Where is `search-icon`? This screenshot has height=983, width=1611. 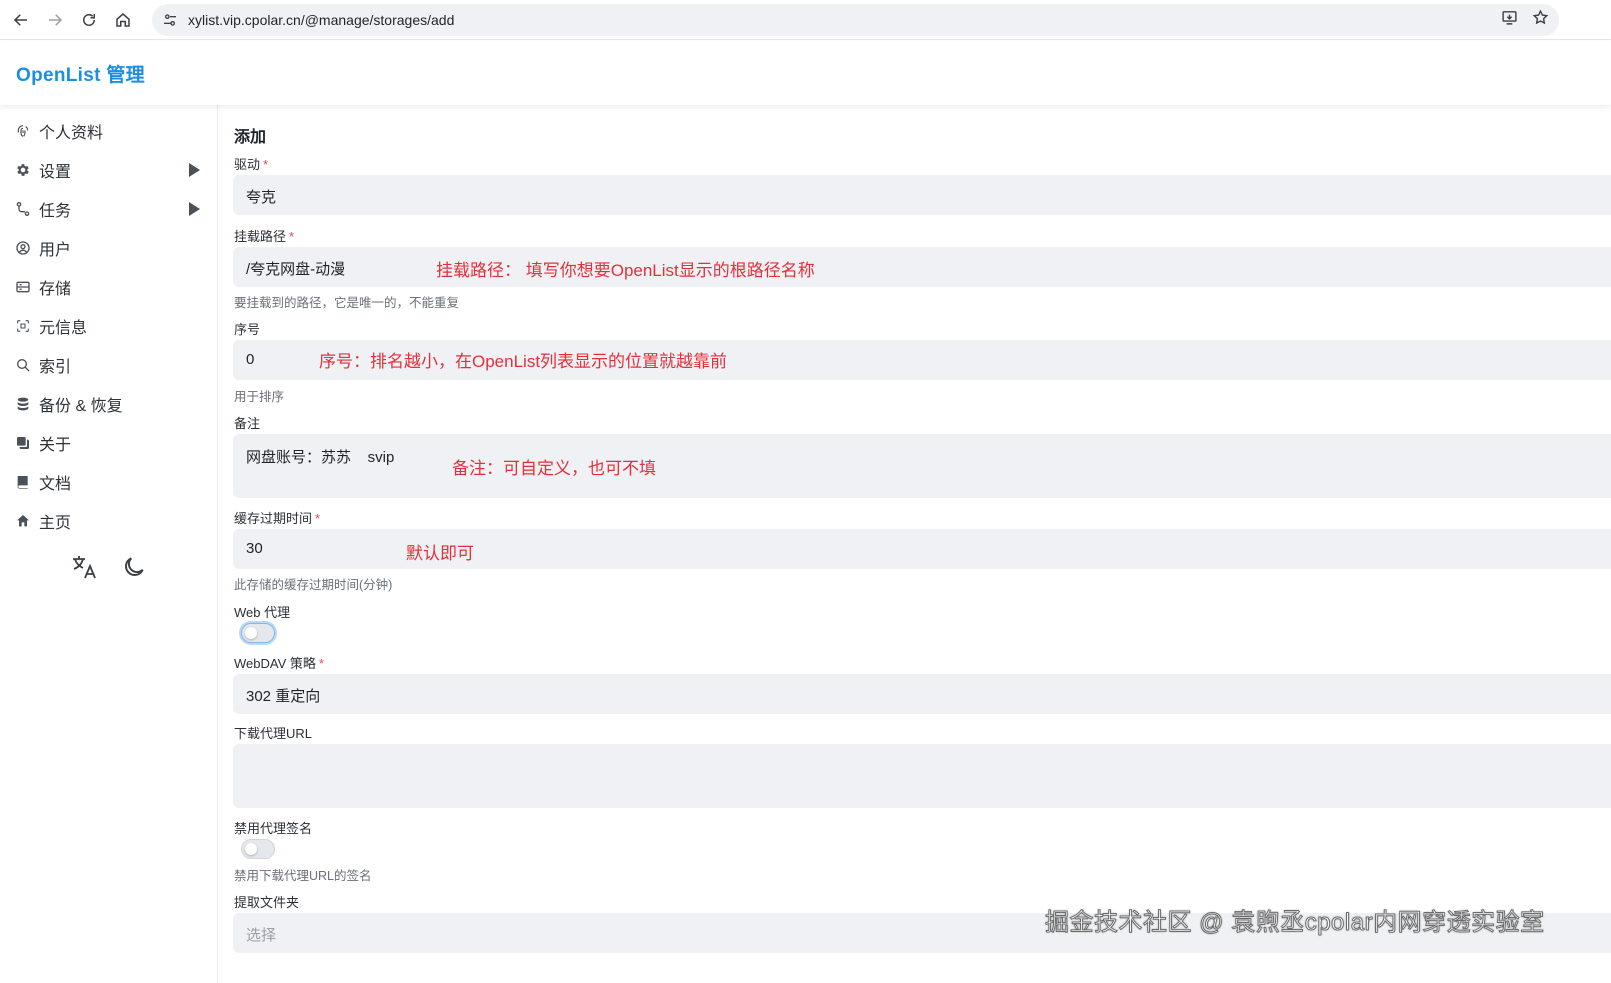
search-icon is located at coordinates (23, 365).